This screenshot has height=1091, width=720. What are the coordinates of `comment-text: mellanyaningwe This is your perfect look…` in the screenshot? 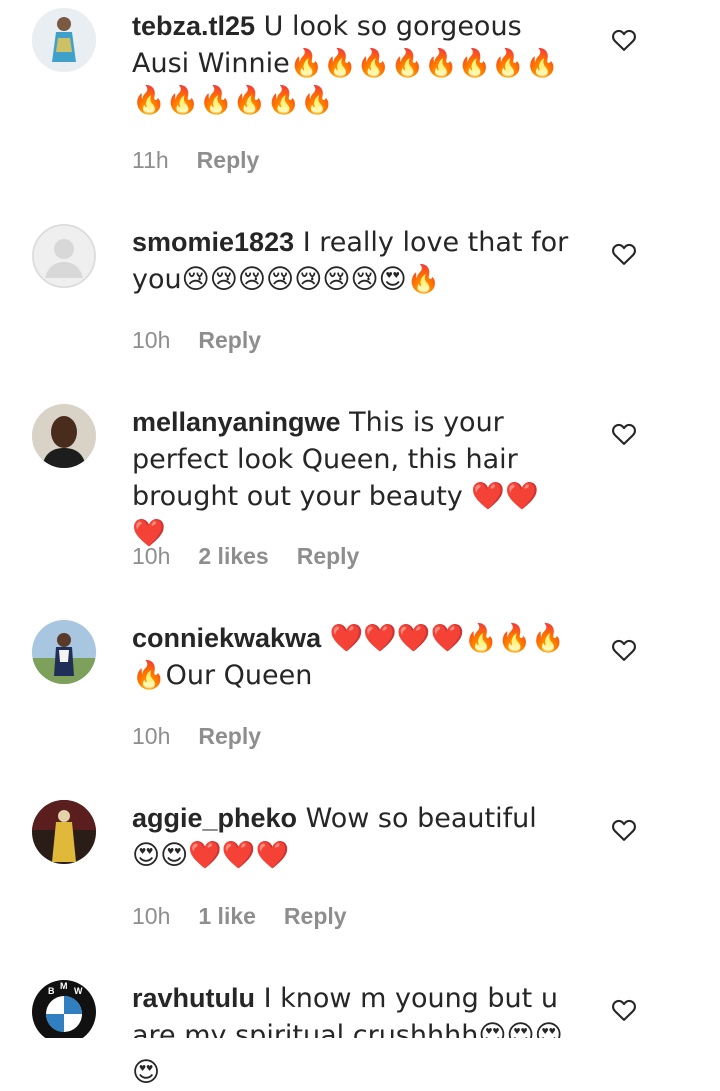 It's located at (352, 478).